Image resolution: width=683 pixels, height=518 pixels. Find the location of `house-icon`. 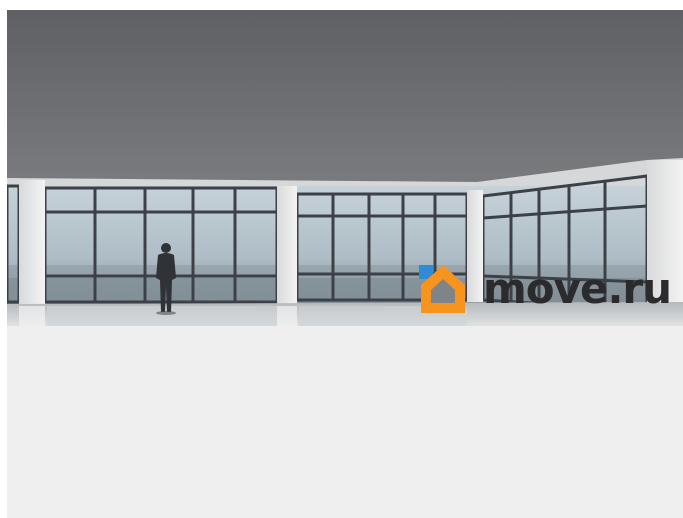

house-icon is located at coordinates (442, 289).